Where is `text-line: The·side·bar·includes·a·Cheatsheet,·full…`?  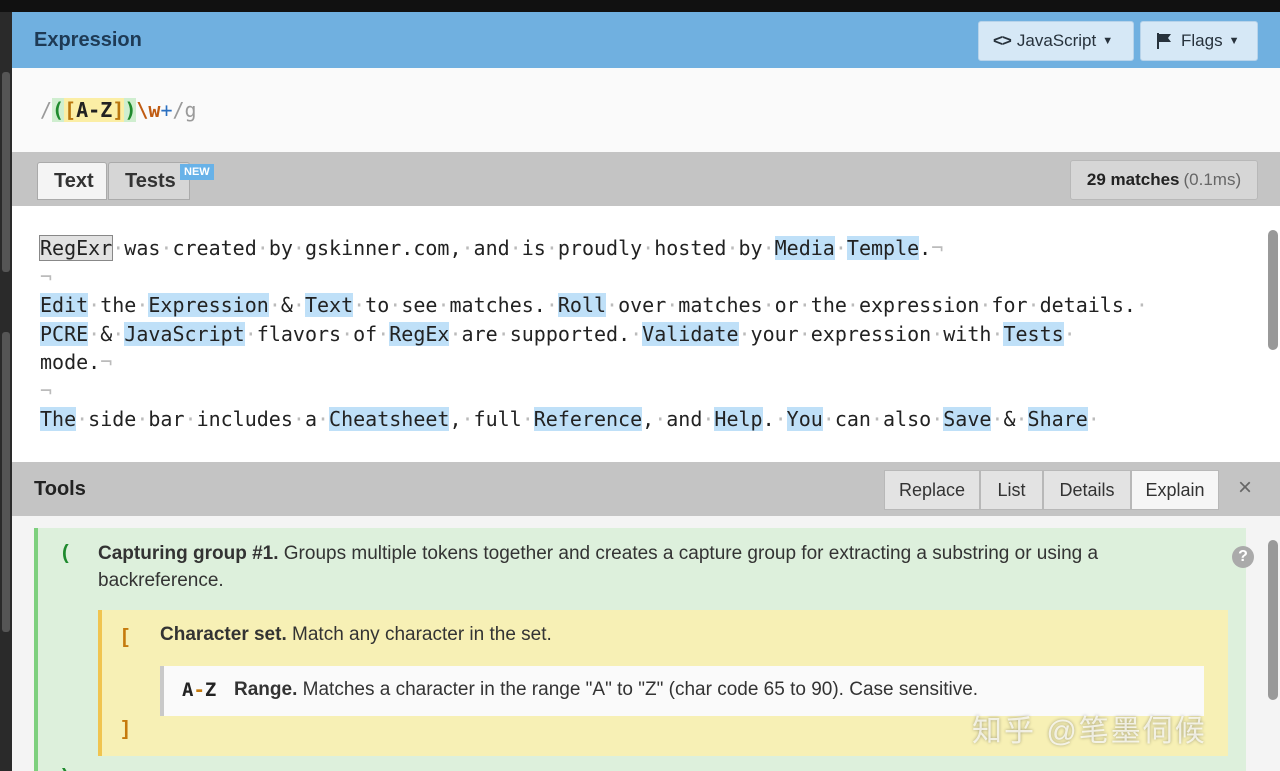
text-line: The·side·bar·includes·a·Cheatsheet,·full… is located at coordinates (594, 419).